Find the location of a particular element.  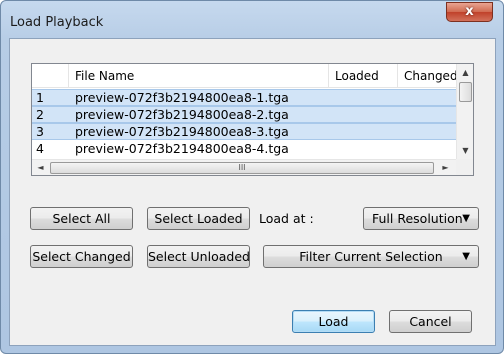

load-button: Load is located at coordinates (333, 321).